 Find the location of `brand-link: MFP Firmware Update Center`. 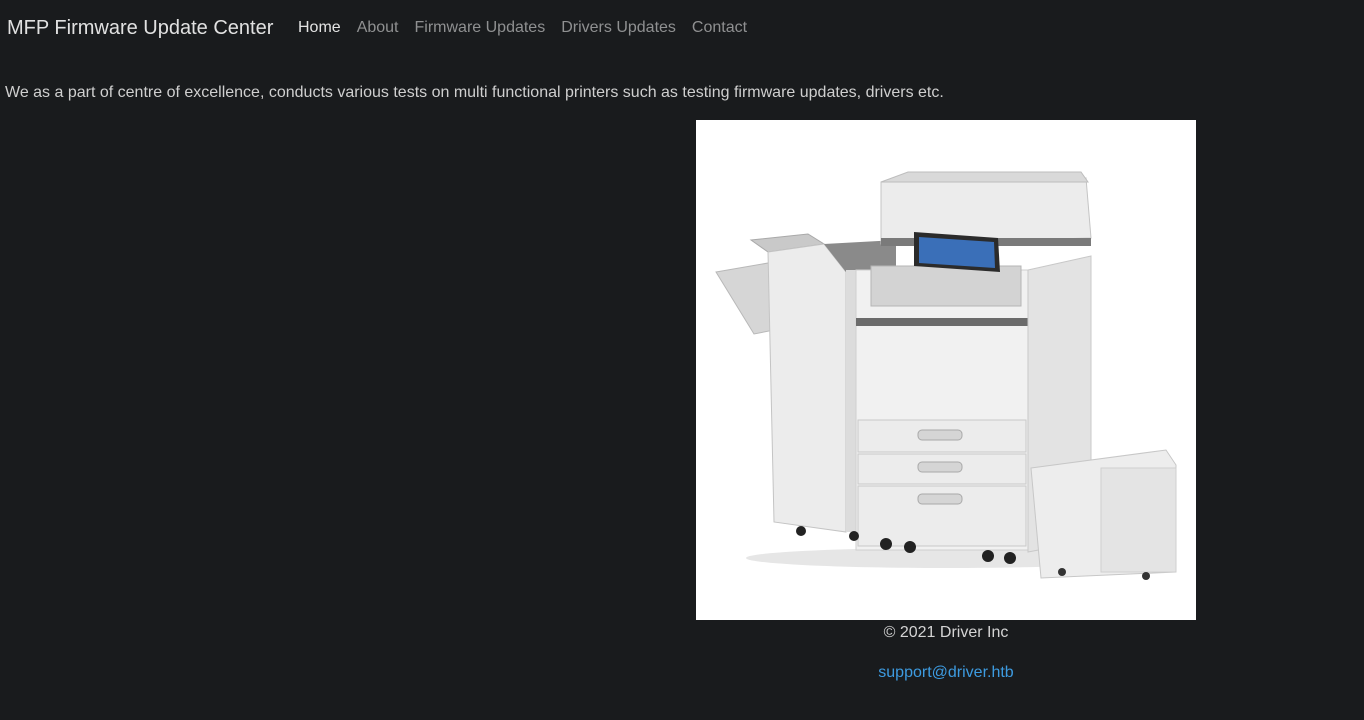

brand-link: MFP Firmware Update Center is located at coordinates (140, 28).